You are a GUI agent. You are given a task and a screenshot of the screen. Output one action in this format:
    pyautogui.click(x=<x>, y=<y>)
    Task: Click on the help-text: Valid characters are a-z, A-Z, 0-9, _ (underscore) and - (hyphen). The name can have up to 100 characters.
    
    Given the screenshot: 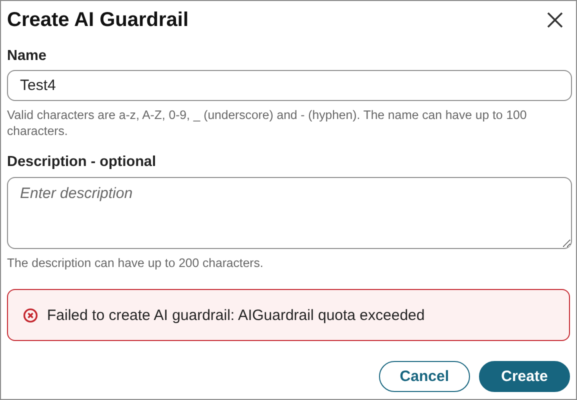 What is the action you would take?
    pyautogui.click(x=267, y=123)
    